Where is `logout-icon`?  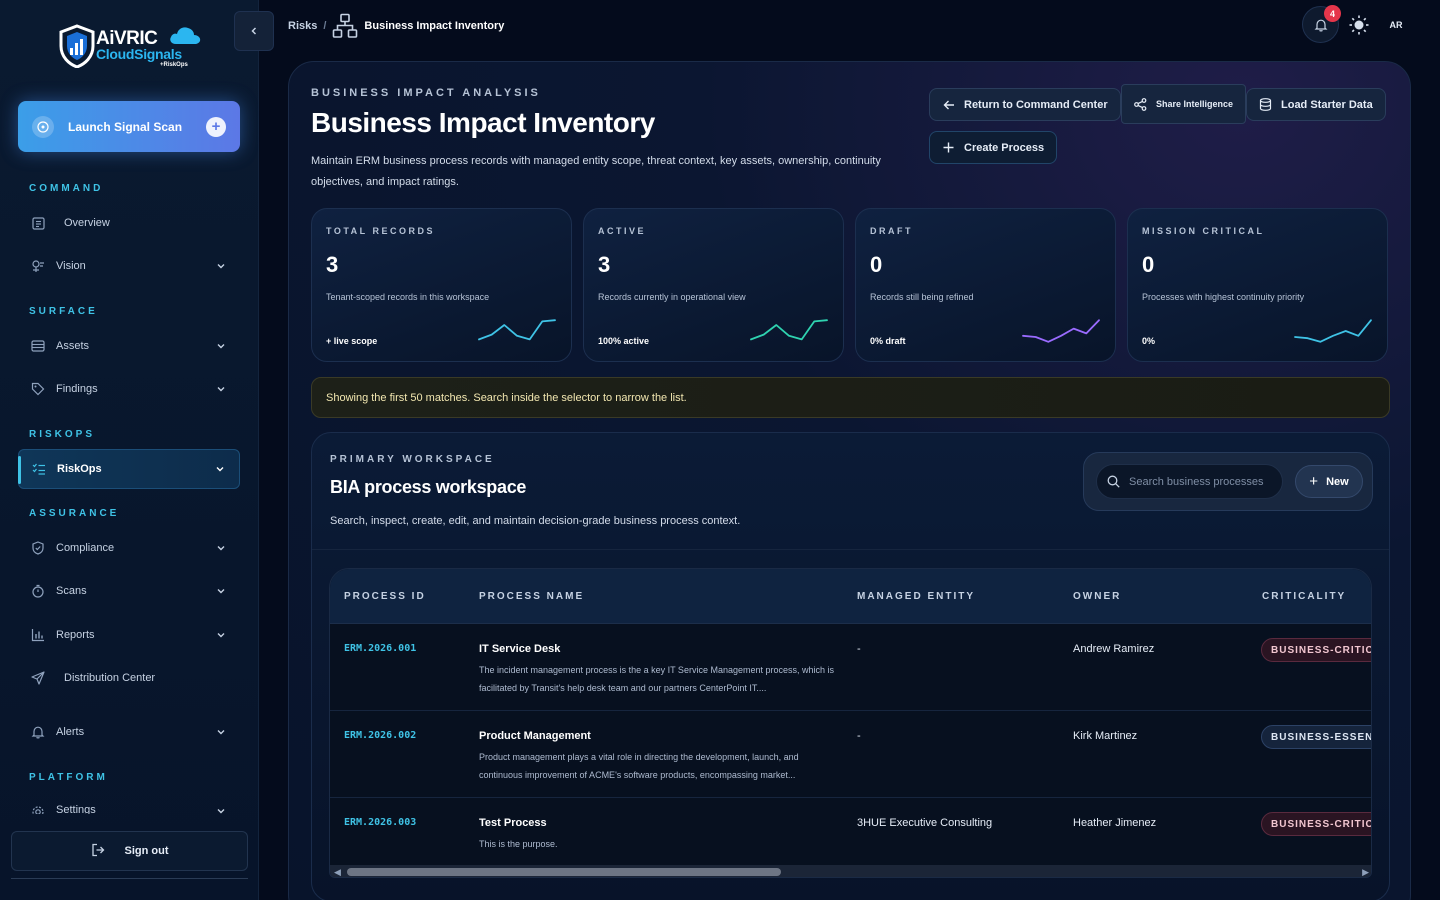 logout-icon is located at coordinates (98, 851).